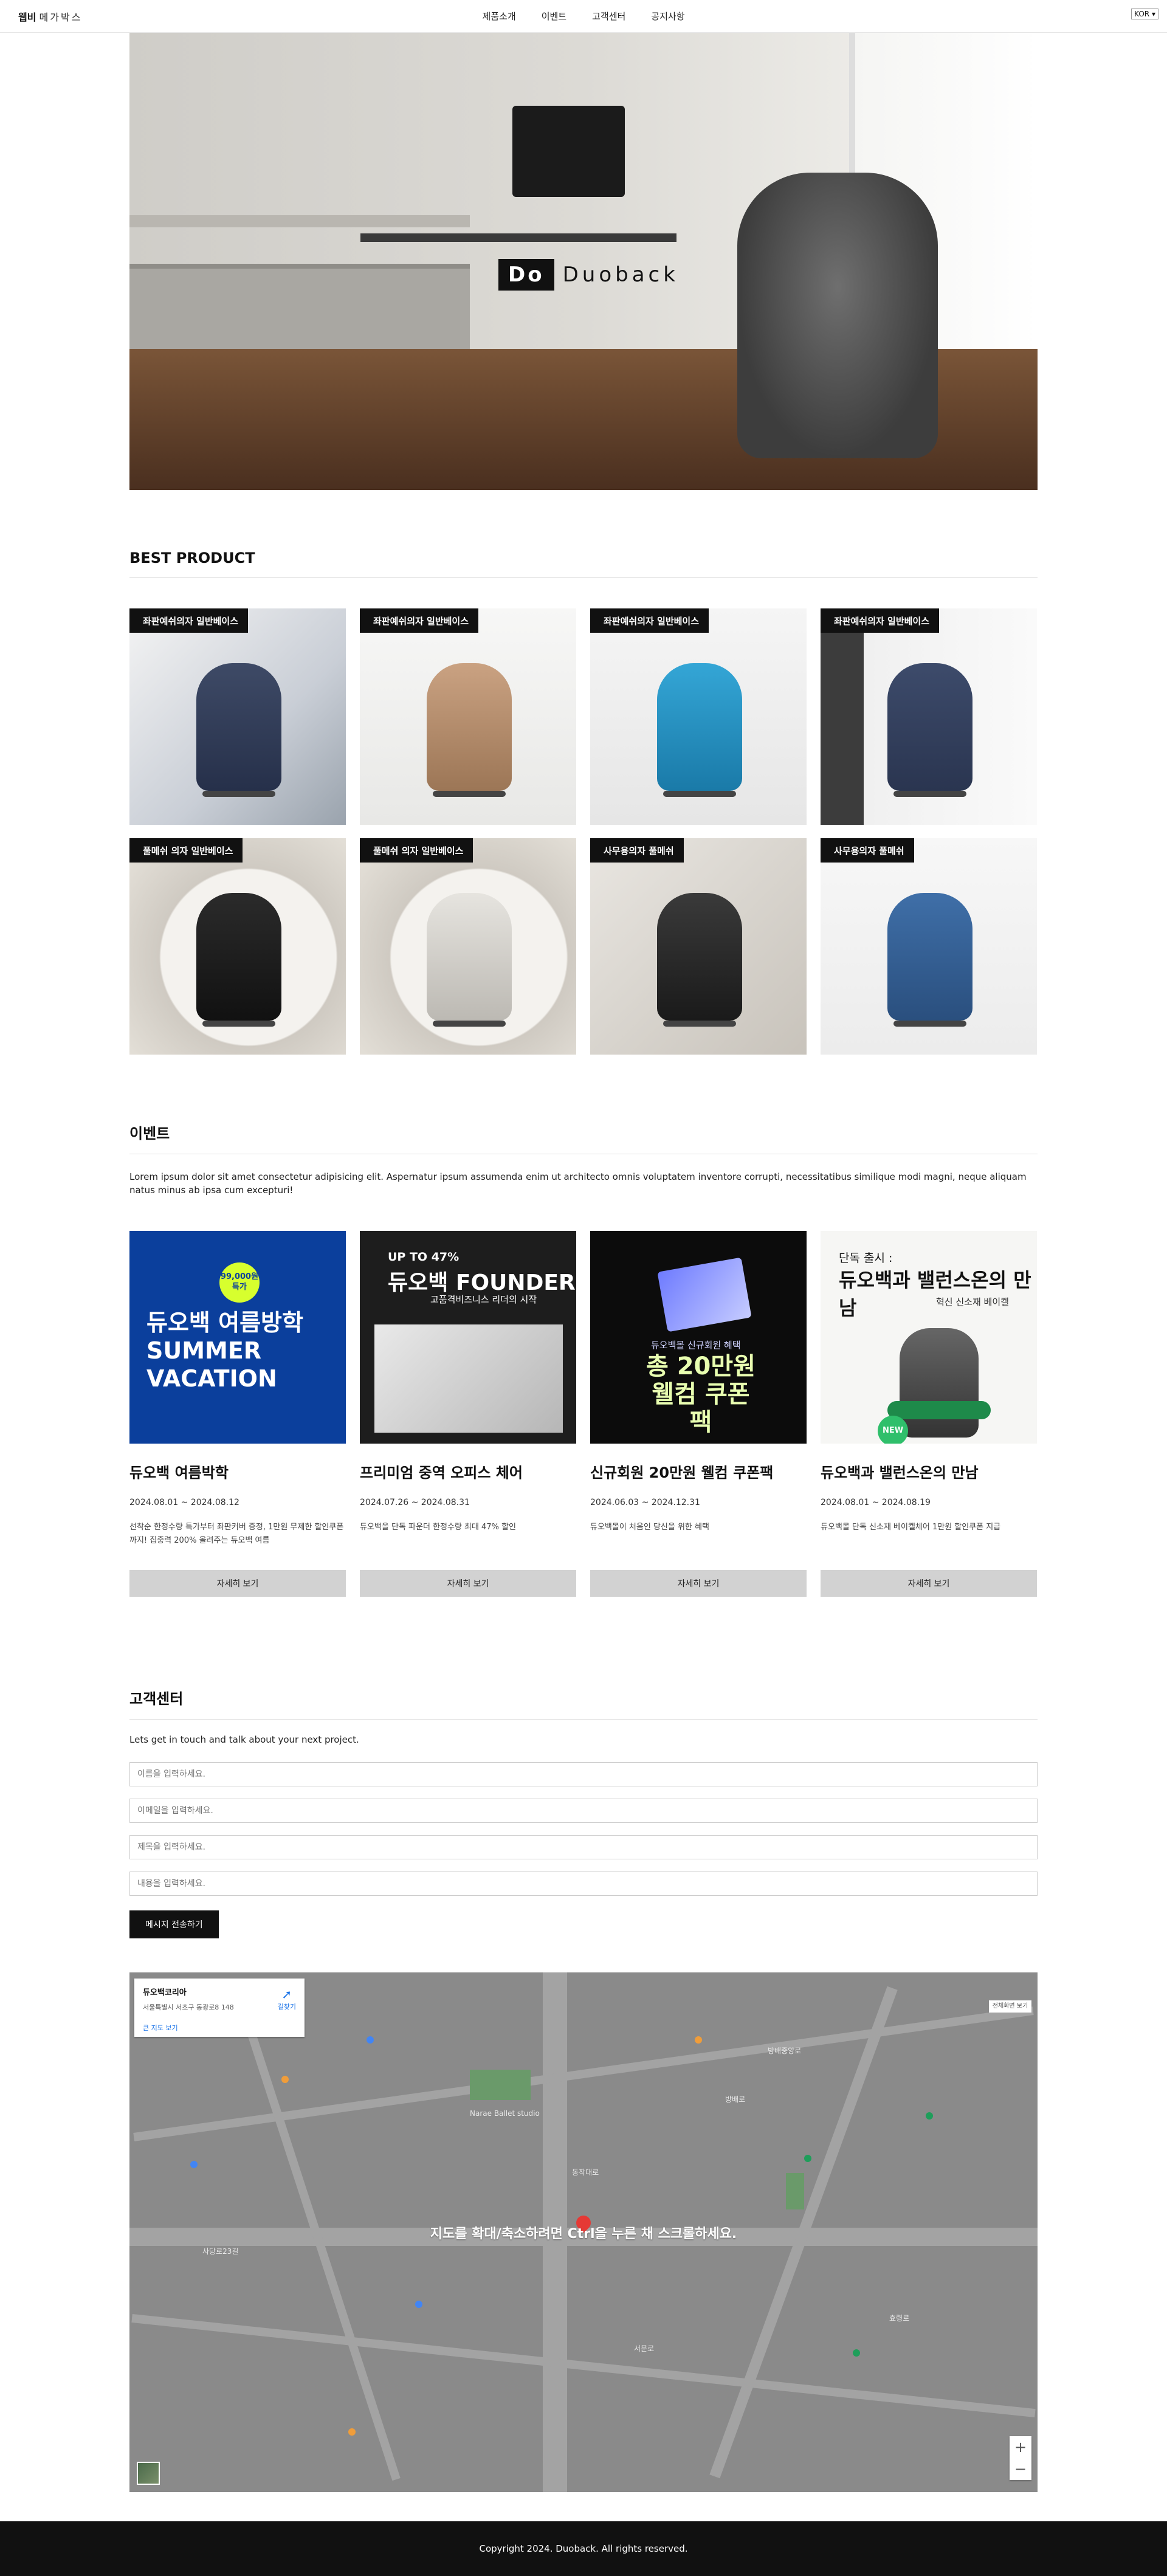  What do you see at coordinates (1020, 2447) in the screenshot?
I see `zoom-in-button: +` at bounding box center [1020, 2447].